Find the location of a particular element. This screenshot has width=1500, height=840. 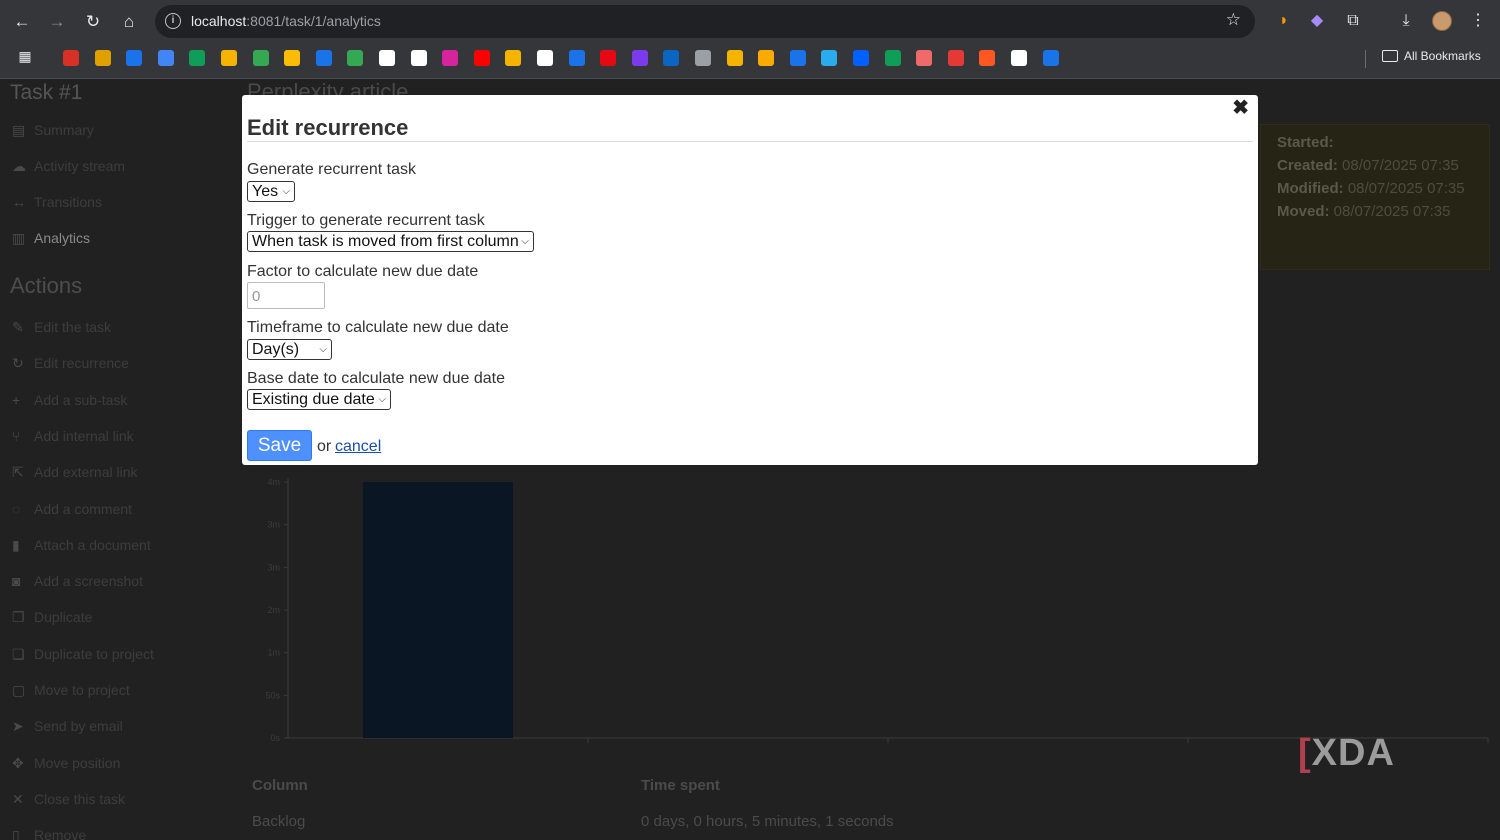

all-bookmarks-button: All Bookmarks is located at coordinates (1431, 56).